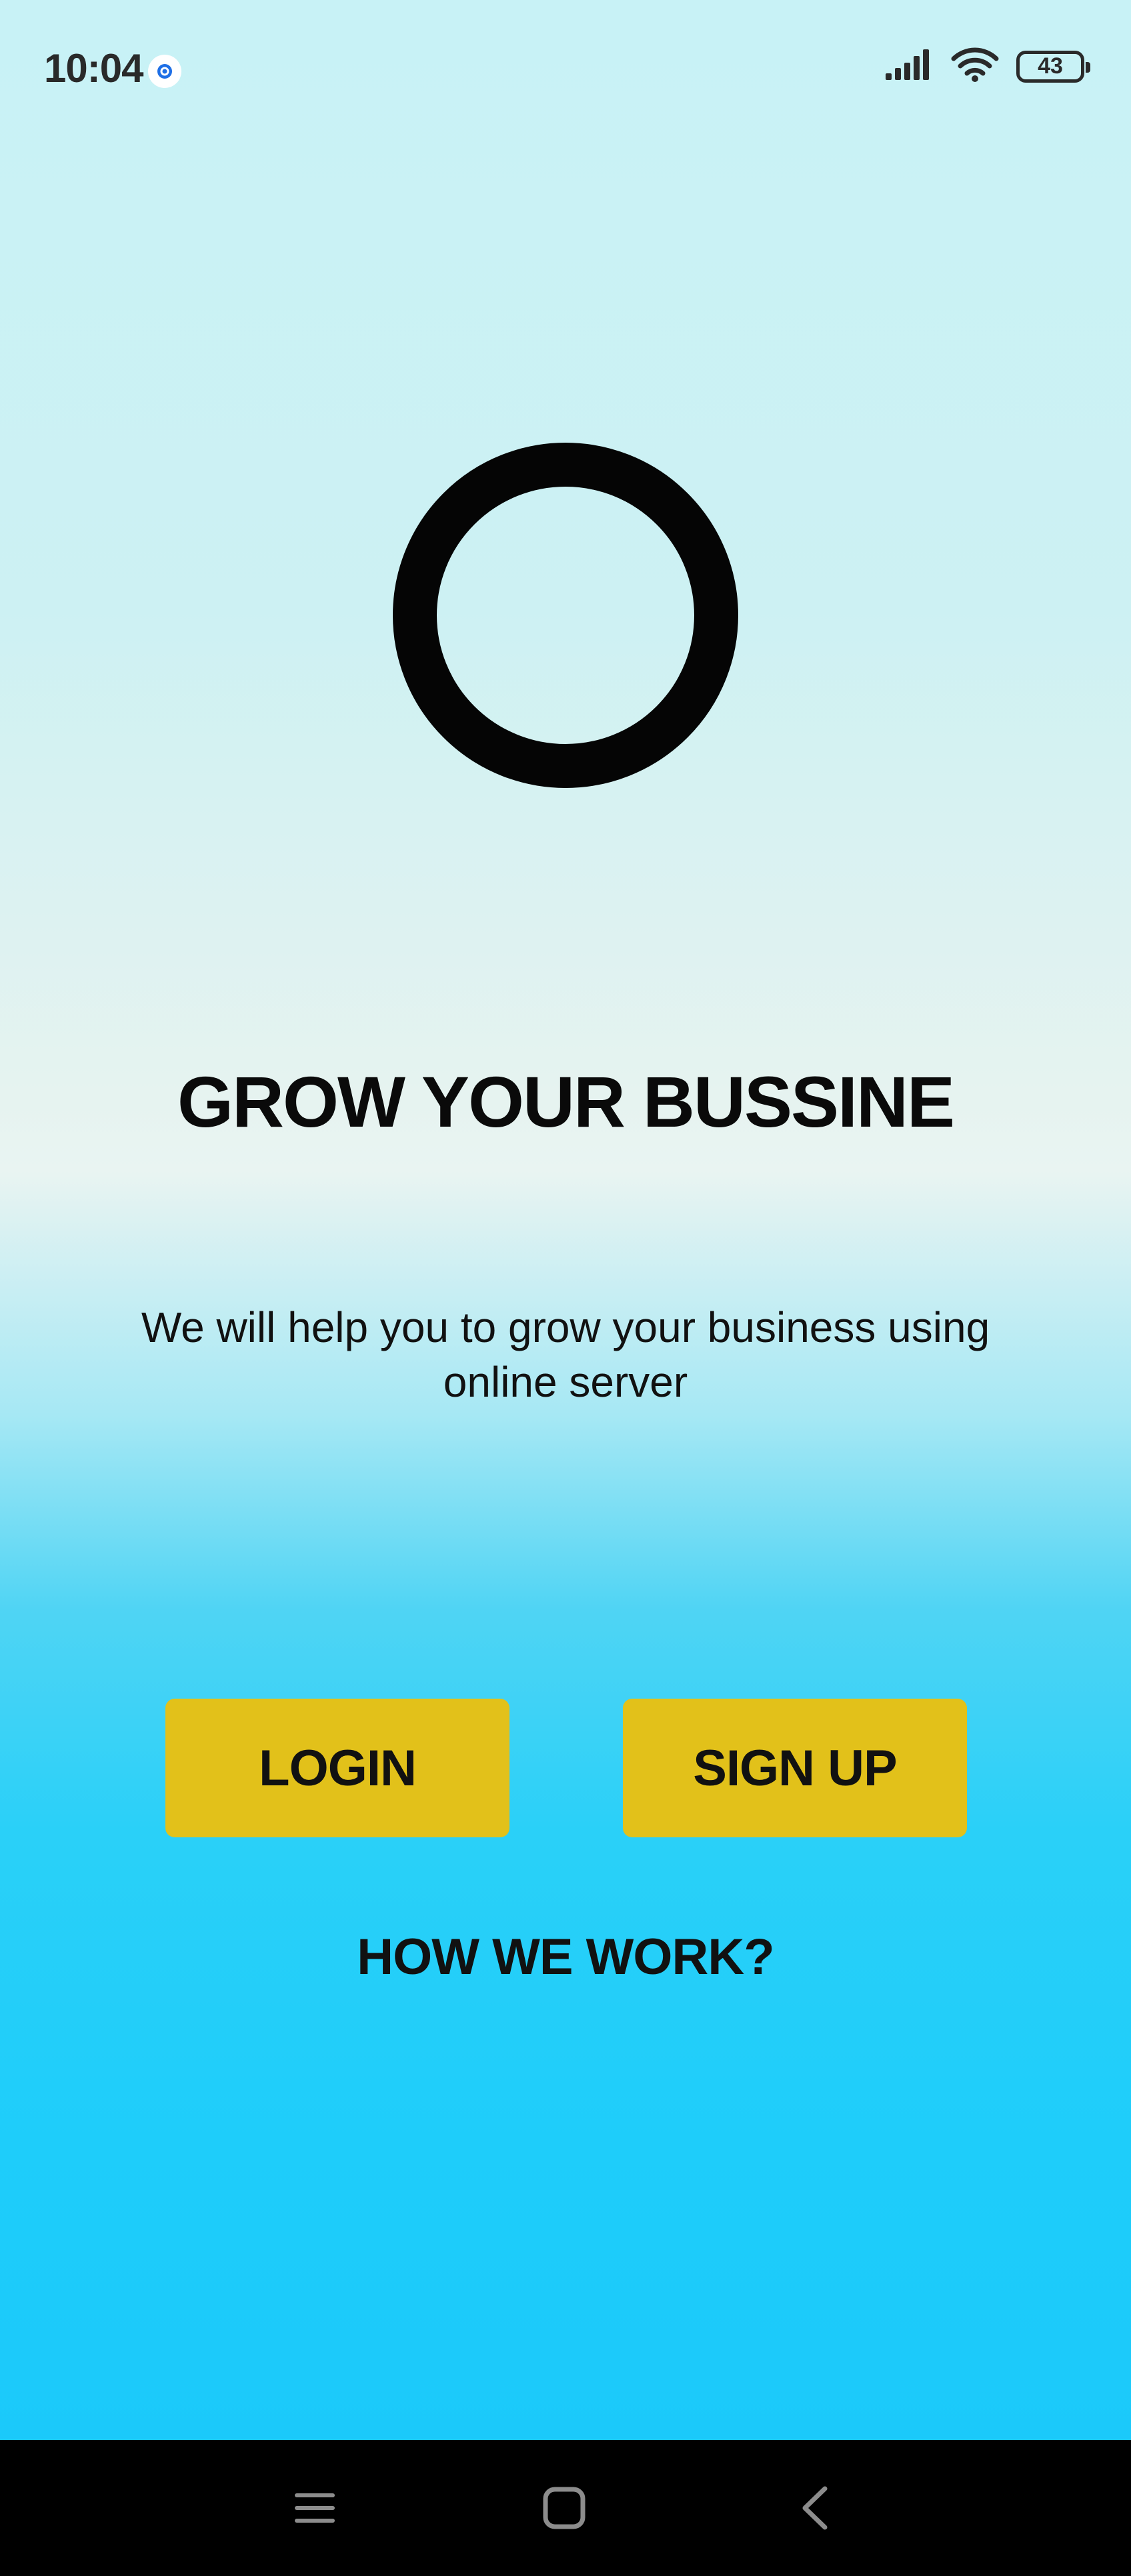 Image resolution: width=1131 pixels, height=2576 pixels. Describe the element at coordinates (566, 1101) in the screenshot. I see `page-title: GROW YOUR BUSSINE` at that location.